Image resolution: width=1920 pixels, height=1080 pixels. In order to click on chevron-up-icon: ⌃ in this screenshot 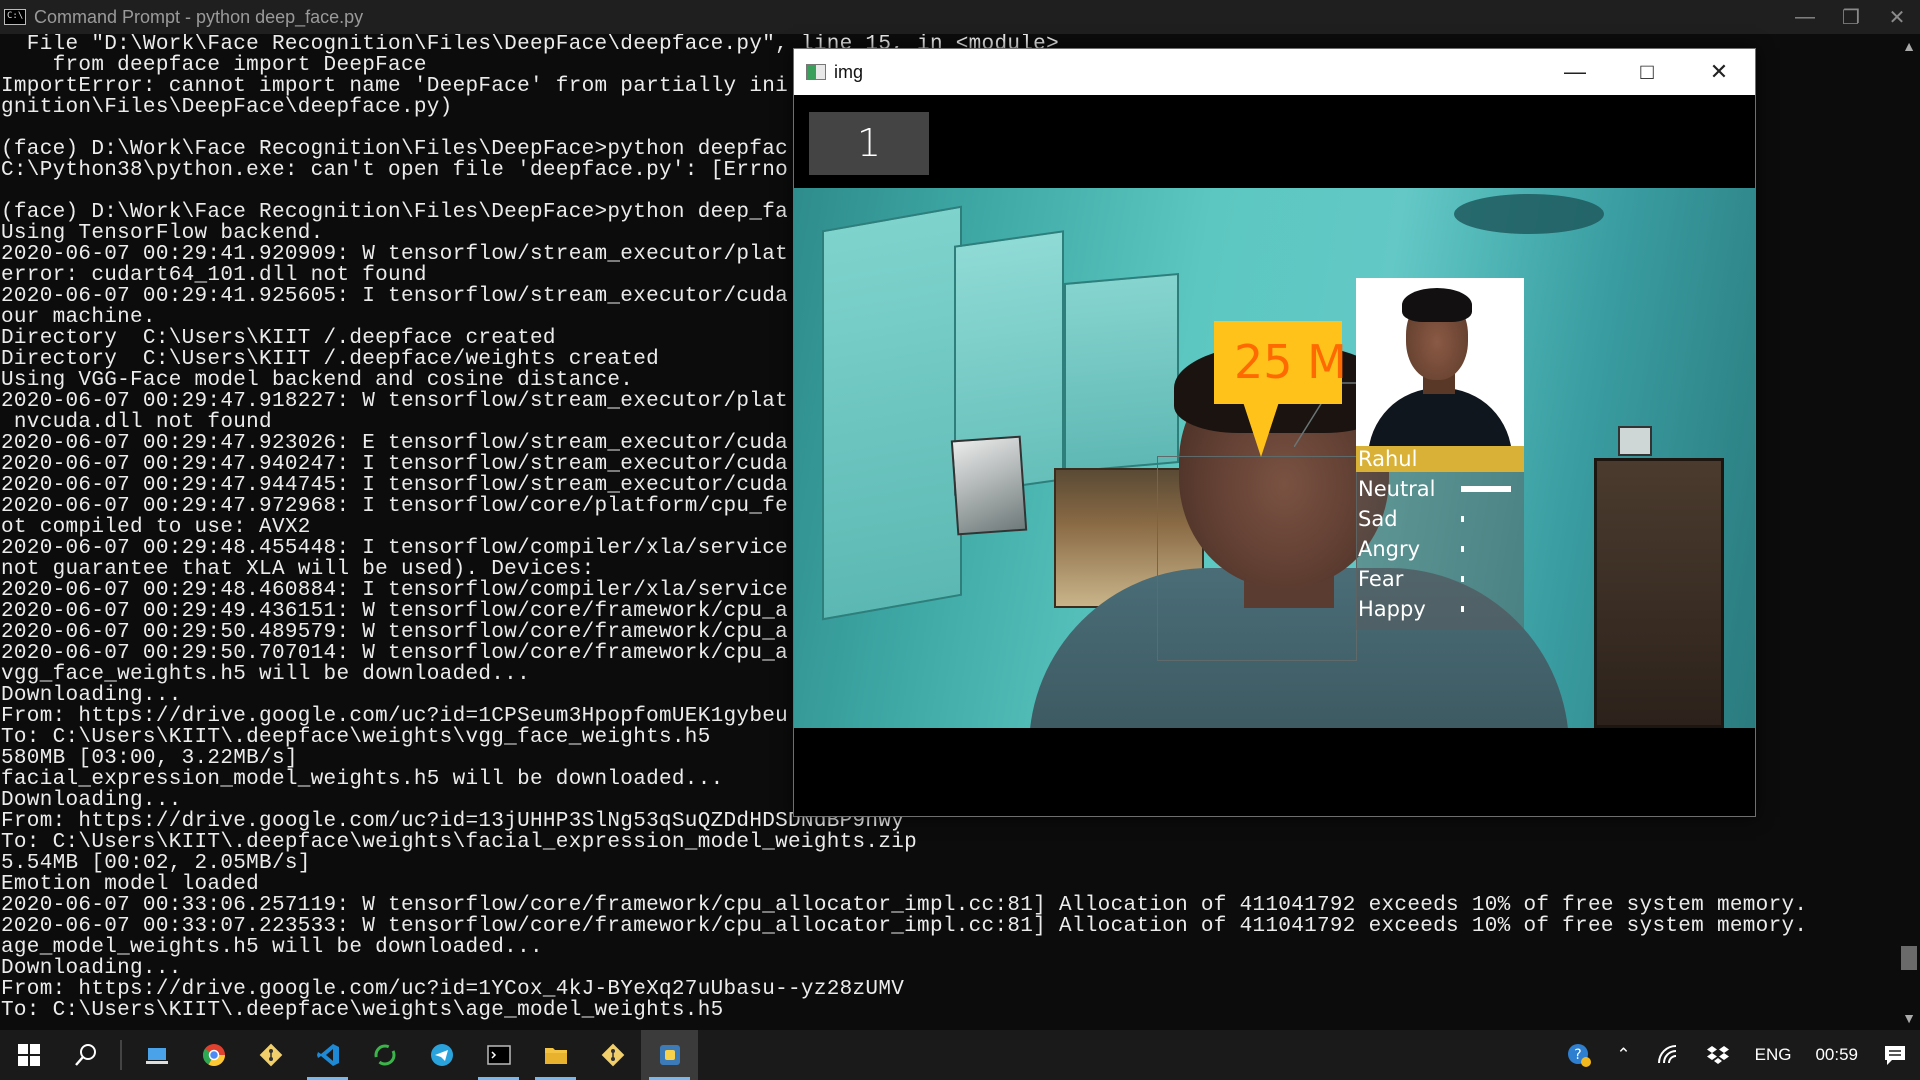, I will do `click(1623, 1054)`.